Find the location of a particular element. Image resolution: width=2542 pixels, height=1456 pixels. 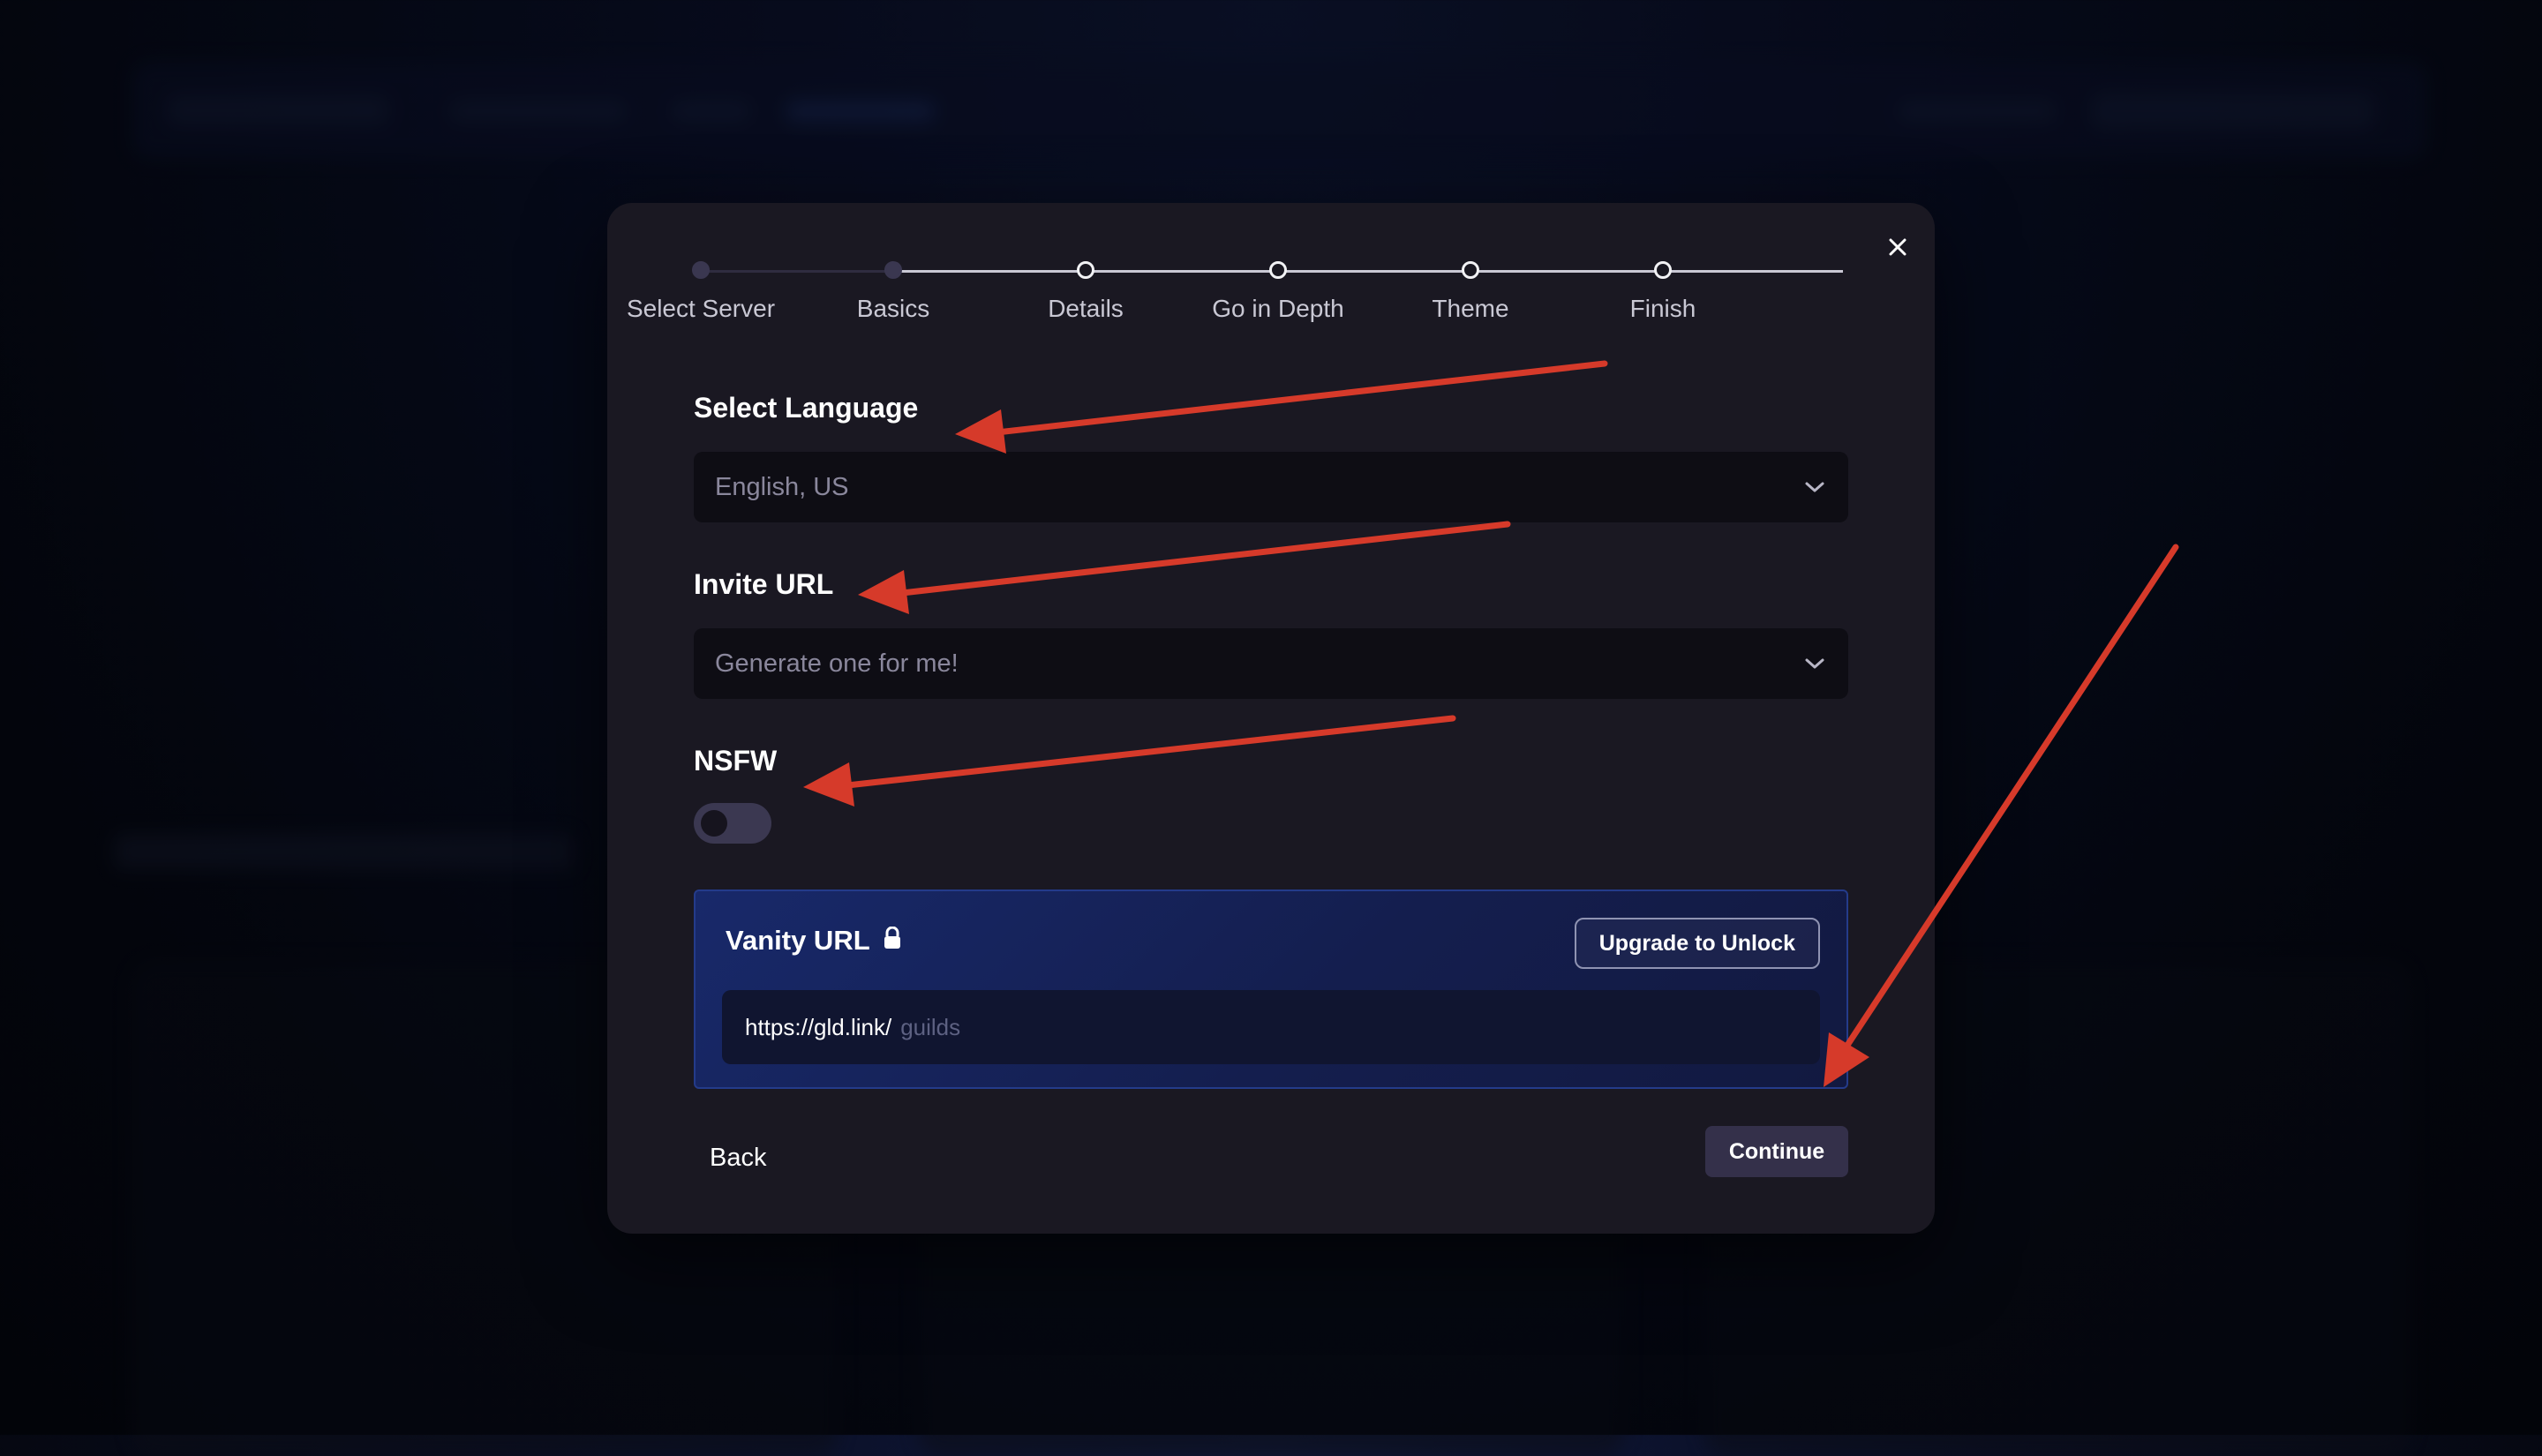

lock-icon is located at coordinates (892, 941).